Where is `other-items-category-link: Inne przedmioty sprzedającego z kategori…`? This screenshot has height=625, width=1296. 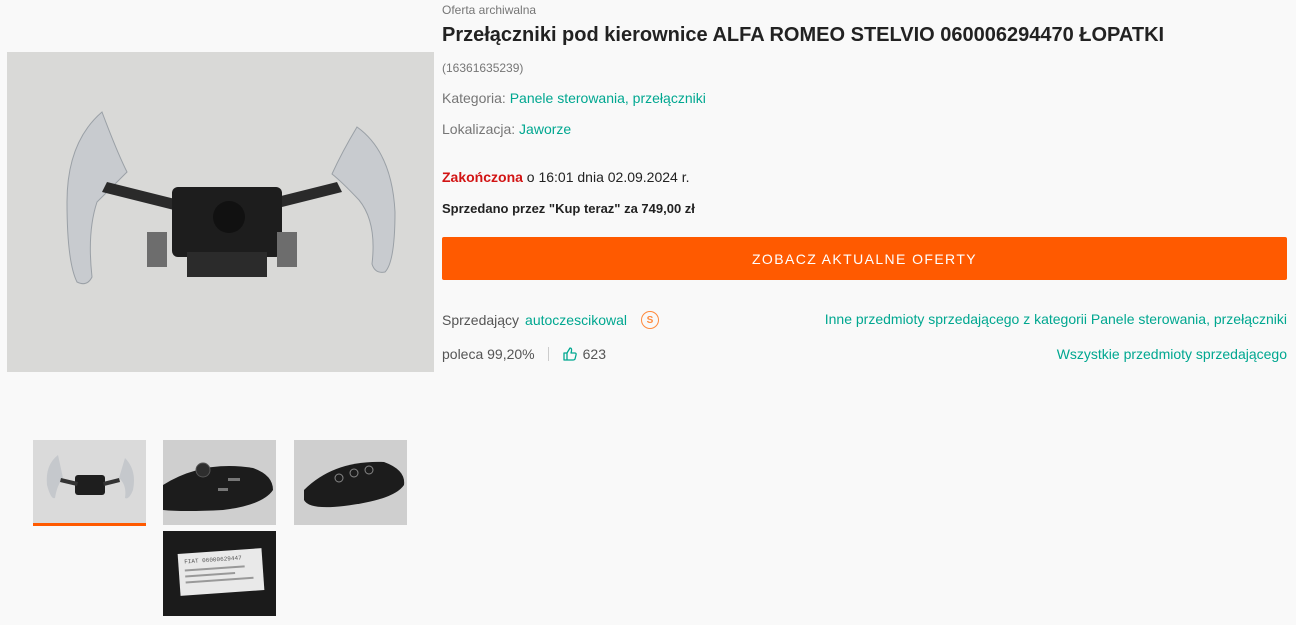
other-items-category-link: Inne przedmioty sprzedającego z kategori… is located at coordinates (1056, 319).